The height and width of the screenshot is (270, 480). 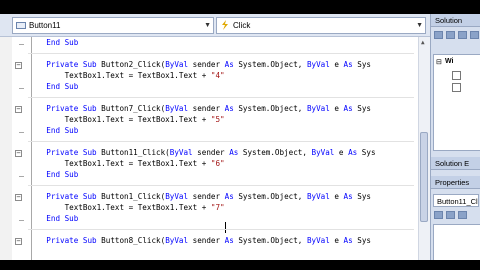 What do you see at coordinates (126, 76) in the screenshot?
I see `code-line: TextBox1.Text = TextBox1.Text + "4"` at bounding box center [126, 76].